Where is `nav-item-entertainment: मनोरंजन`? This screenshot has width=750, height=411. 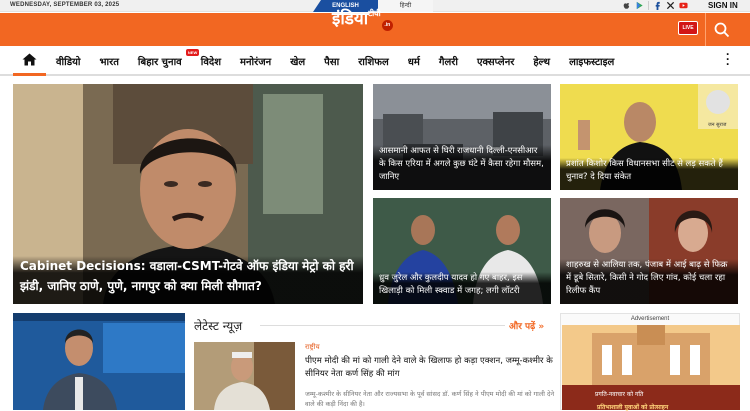
nav-item-entertainment: मनोरंजन is located at coordinates (255, 61).